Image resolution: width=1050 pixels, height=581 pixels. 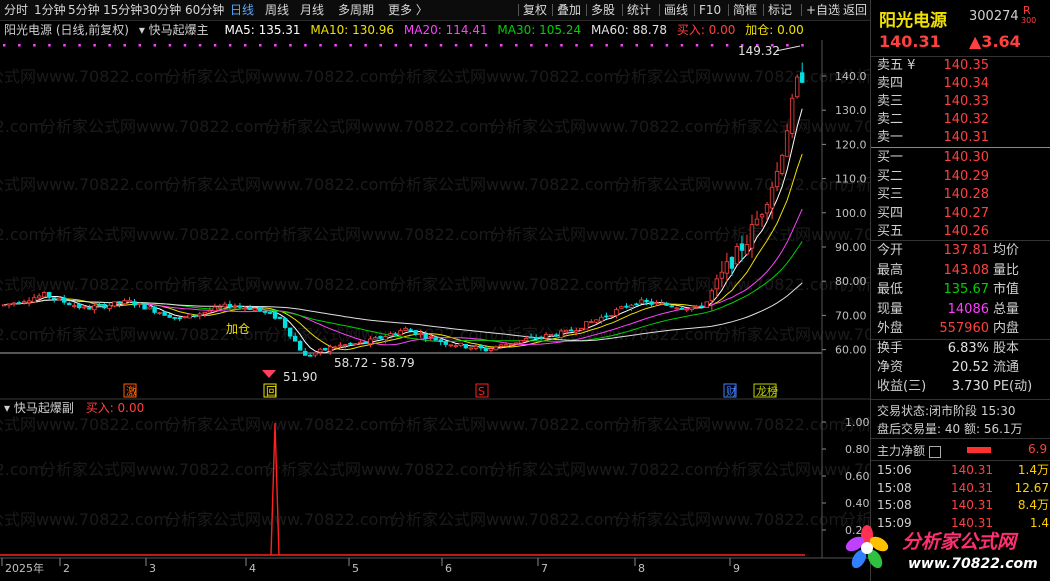 What do you see at coordinates (962, 84) in the screenshot?
I see `ask-row: 卖四 140.34` at bounding box center [962, 84].